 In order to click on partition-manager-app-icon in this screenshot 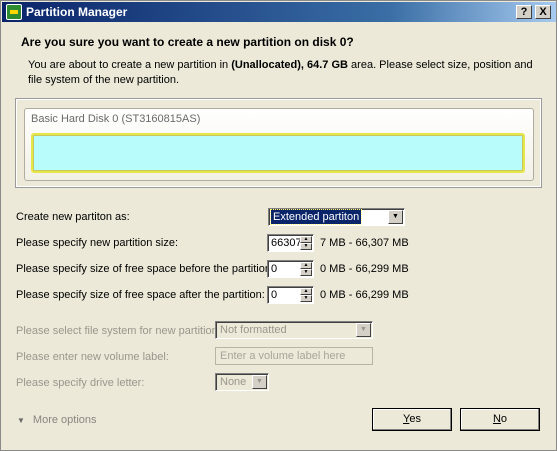, I will do `click(14, 12)`.